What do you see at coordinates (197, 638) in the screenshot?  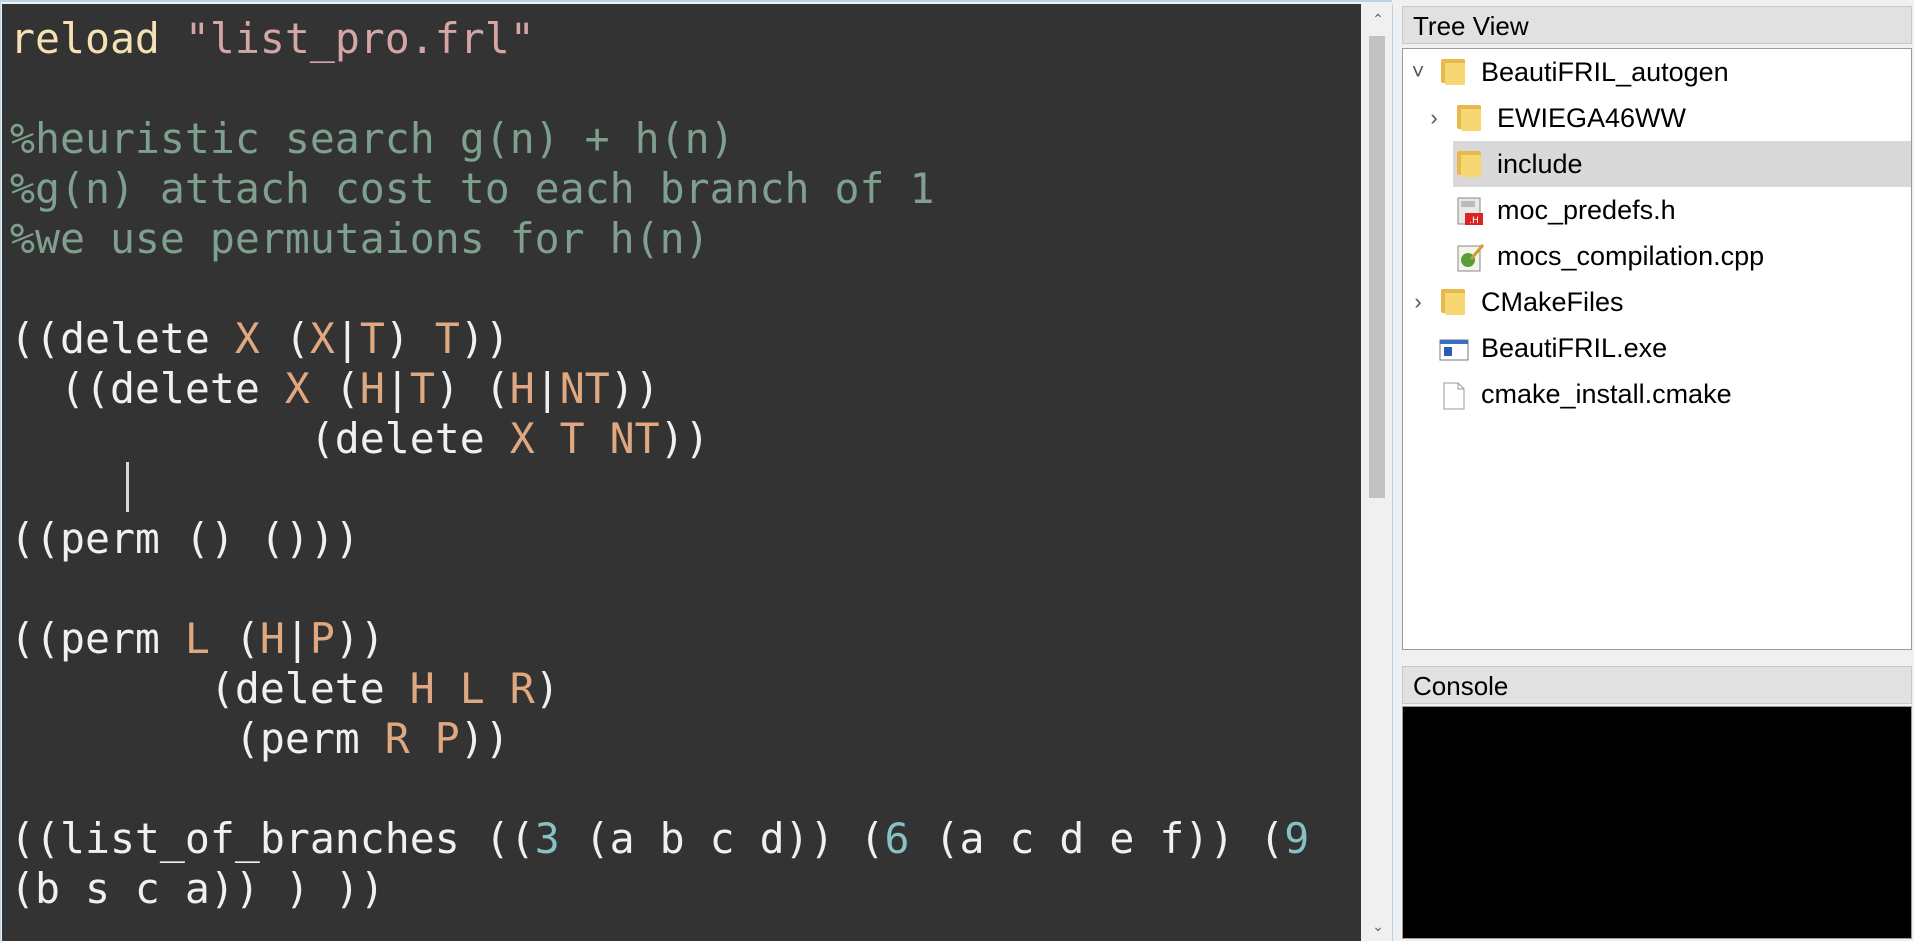 I see `code-token: L` at bounding box center [197, 638].